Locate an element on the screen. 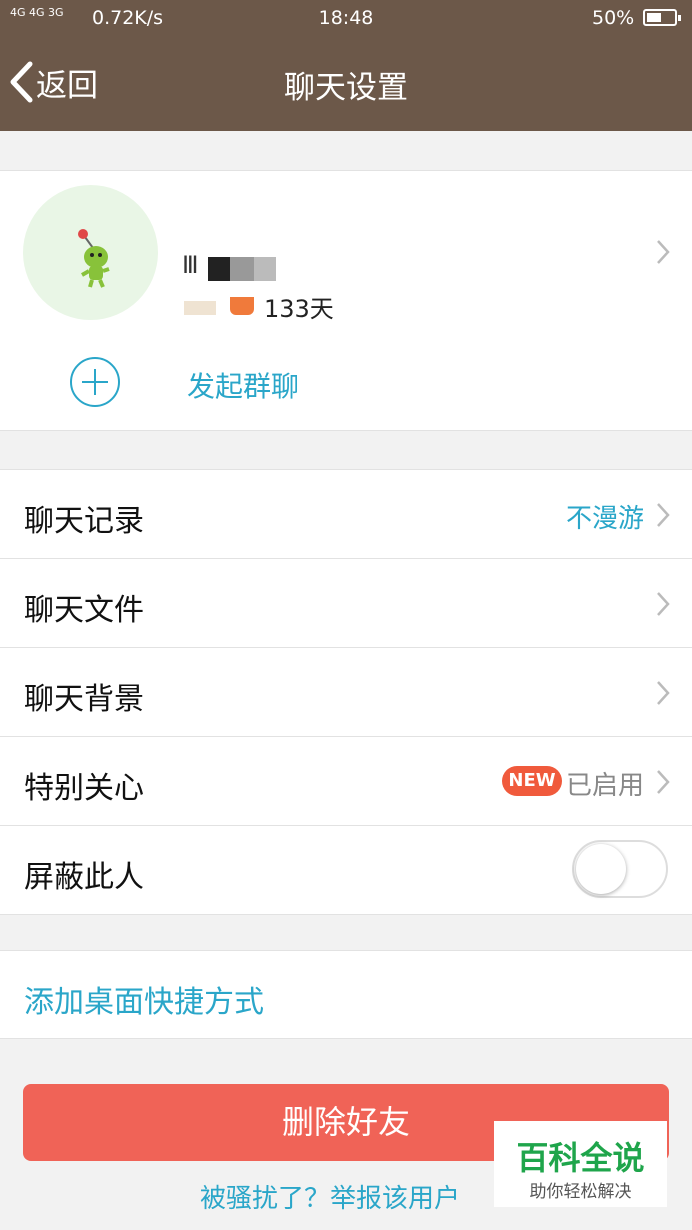 The image size is (692, 1230). friend-days: 133天 is located at coordinates (299, 309).